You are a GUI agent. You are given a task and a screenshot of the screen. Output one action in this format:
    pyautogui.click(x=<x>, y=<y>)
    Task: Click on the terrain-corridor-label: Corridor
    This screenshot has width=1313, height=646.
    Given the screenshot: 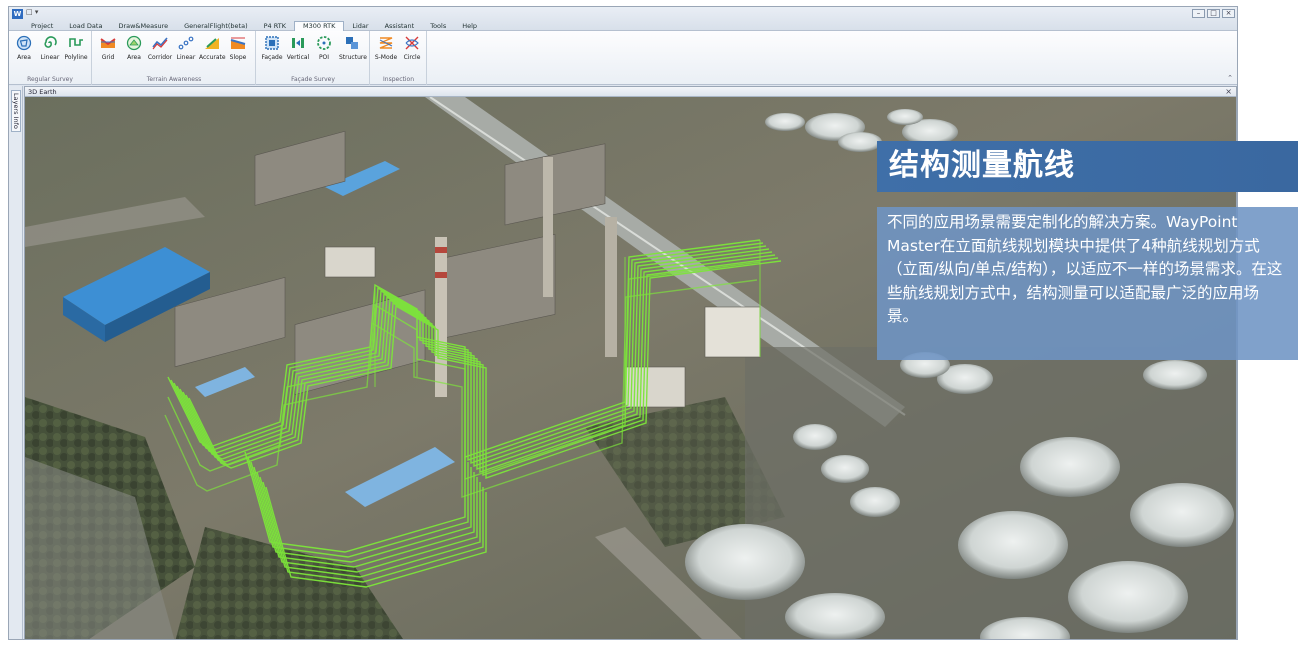 What is the action you would take?
    pyautogui.click(x=160, y=57)
    